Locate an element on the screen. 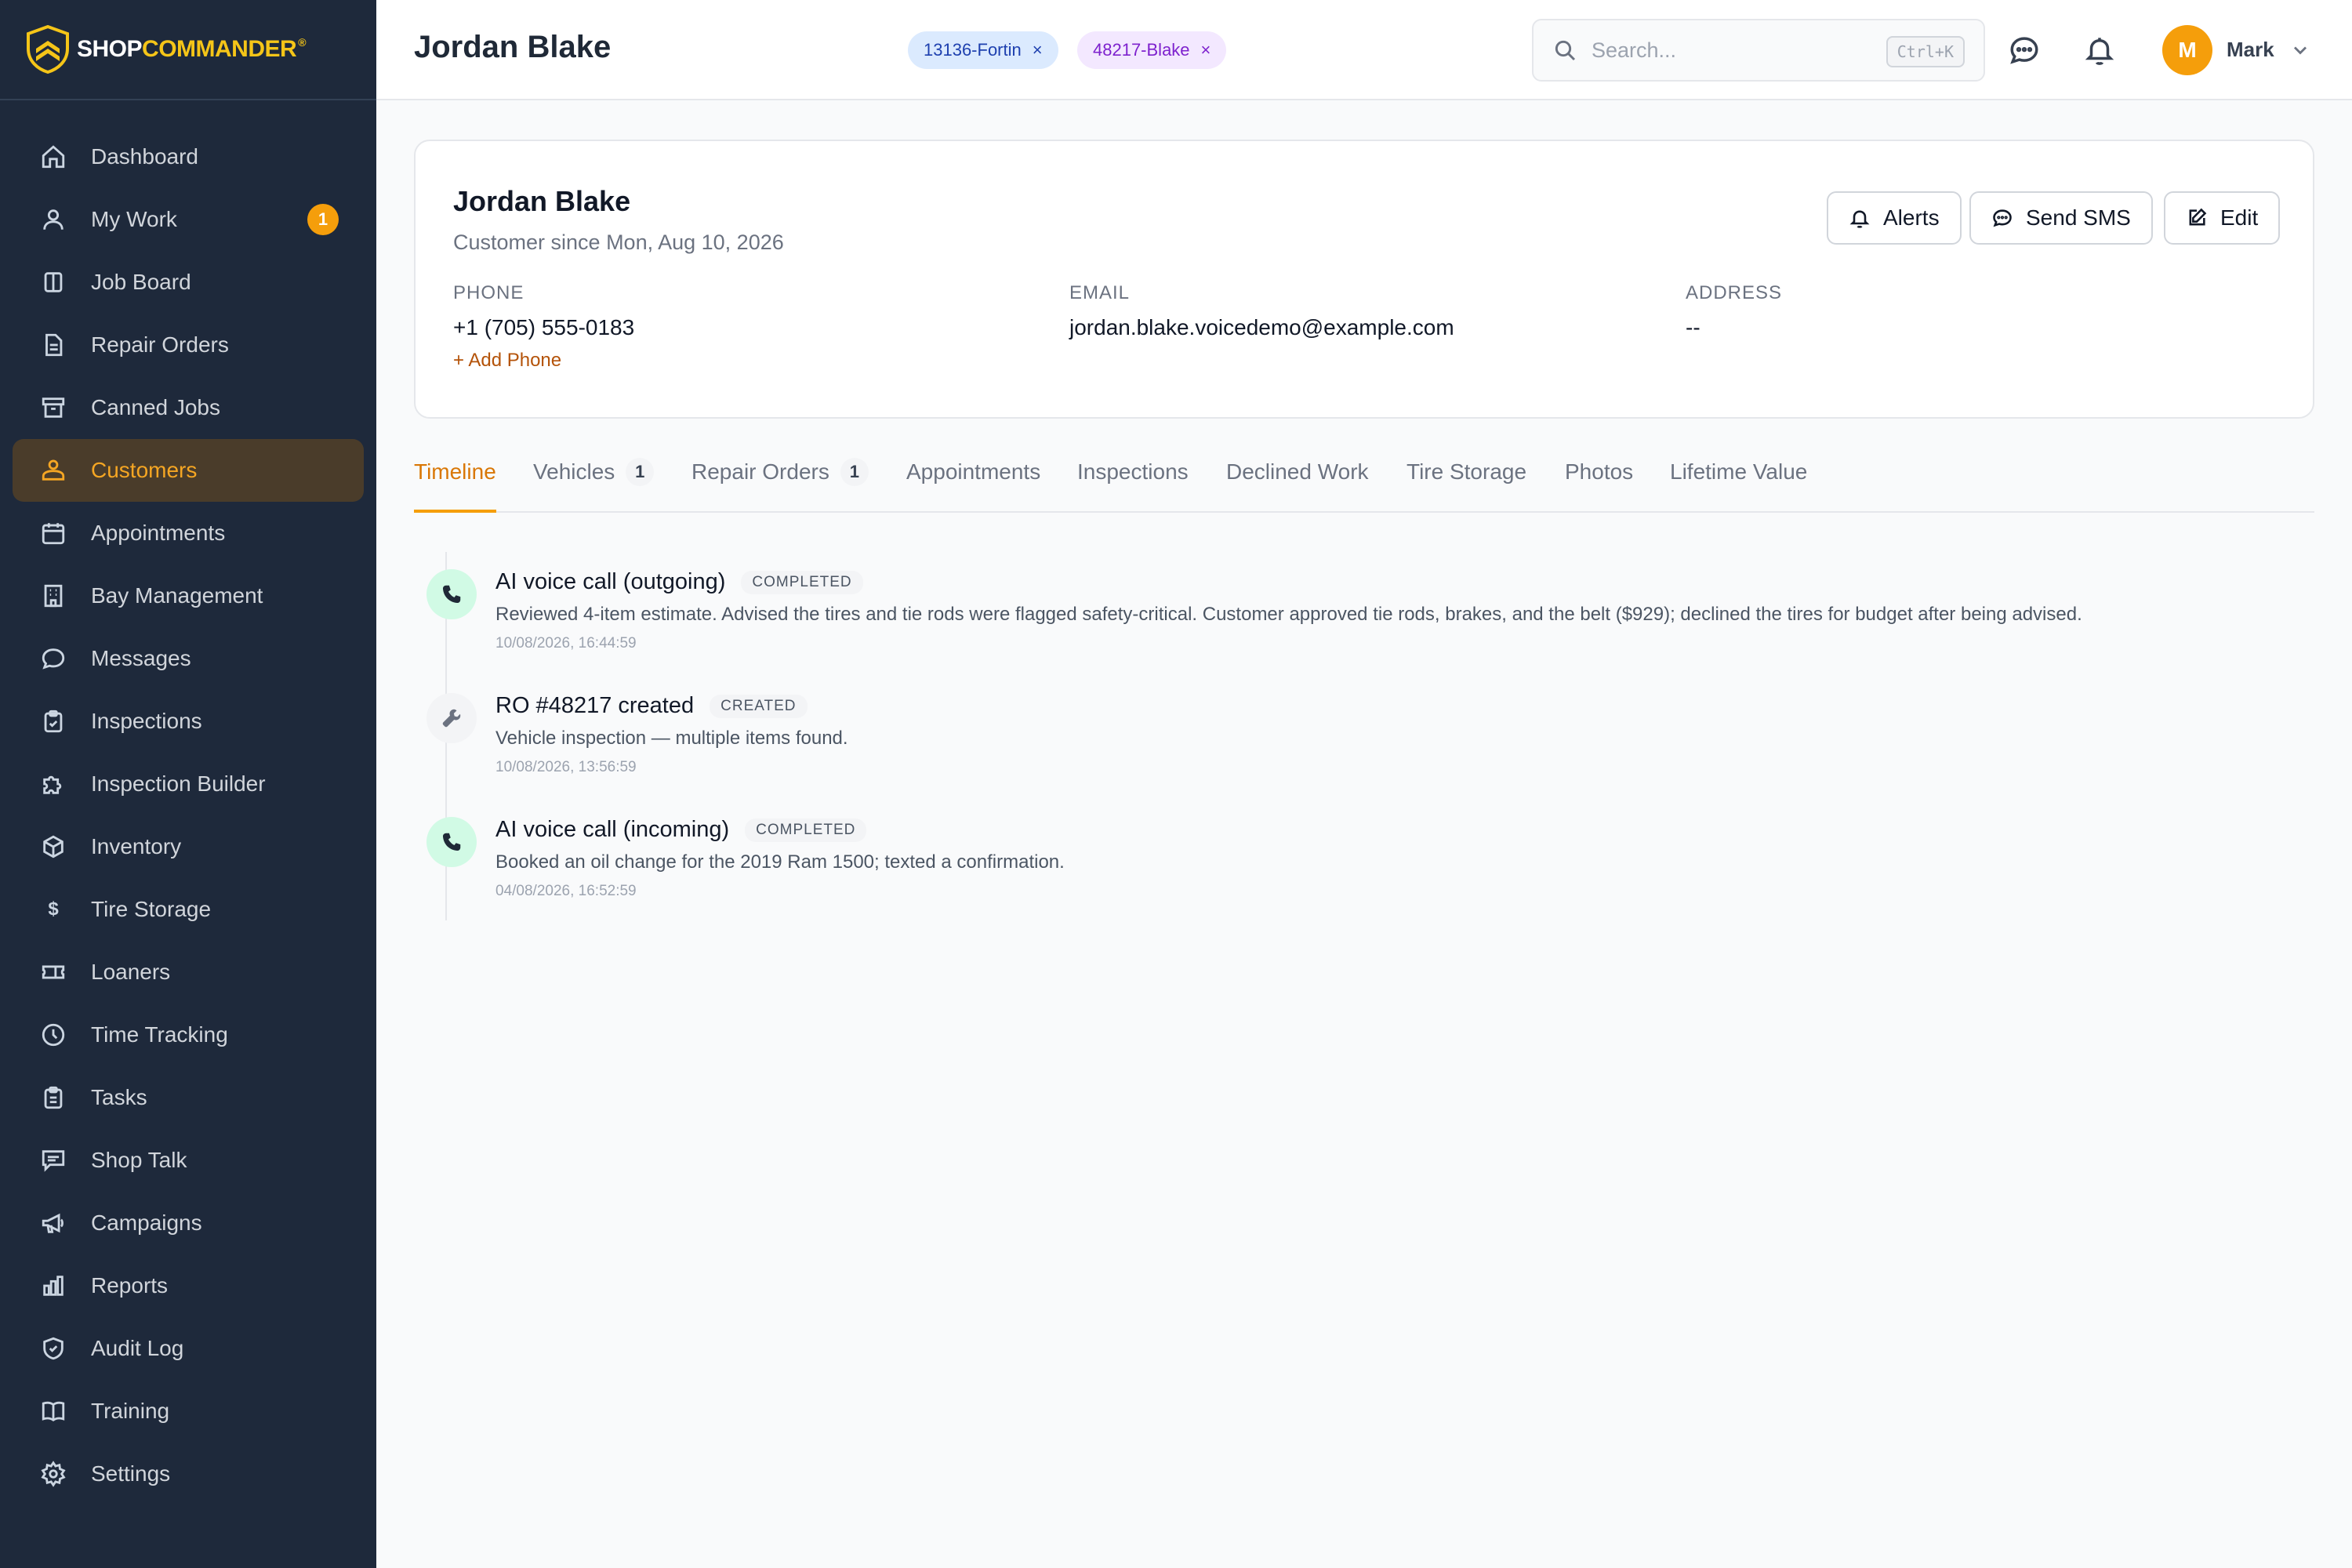  sidebar-item-label: Shop Talk is located at coordinates (139, 1160).